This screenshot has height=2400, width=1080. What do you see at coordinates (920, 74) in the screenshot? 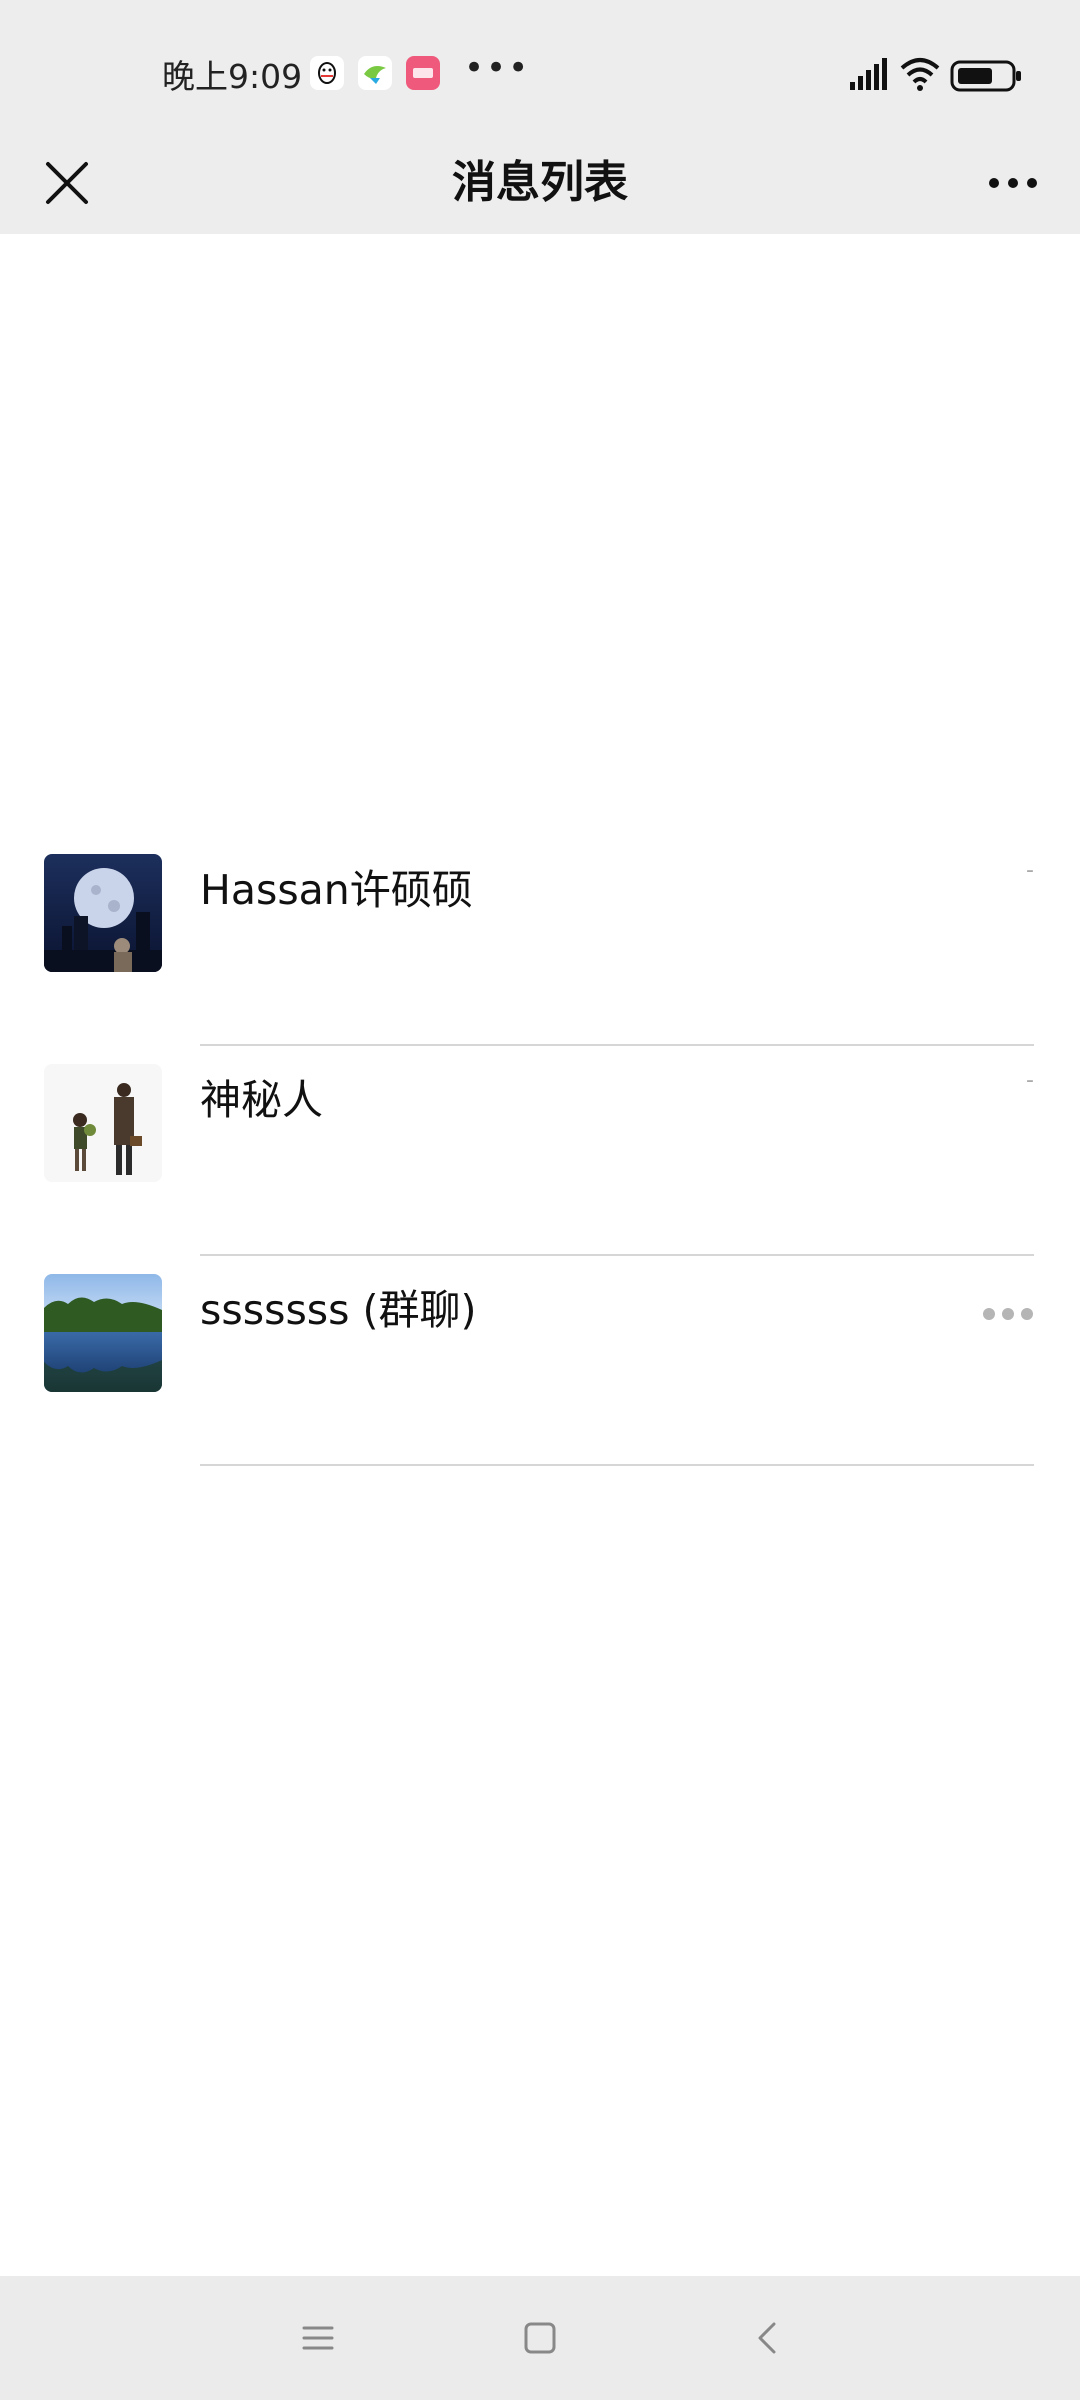
I see `wifi-icon` at bounding box center [920, 74].